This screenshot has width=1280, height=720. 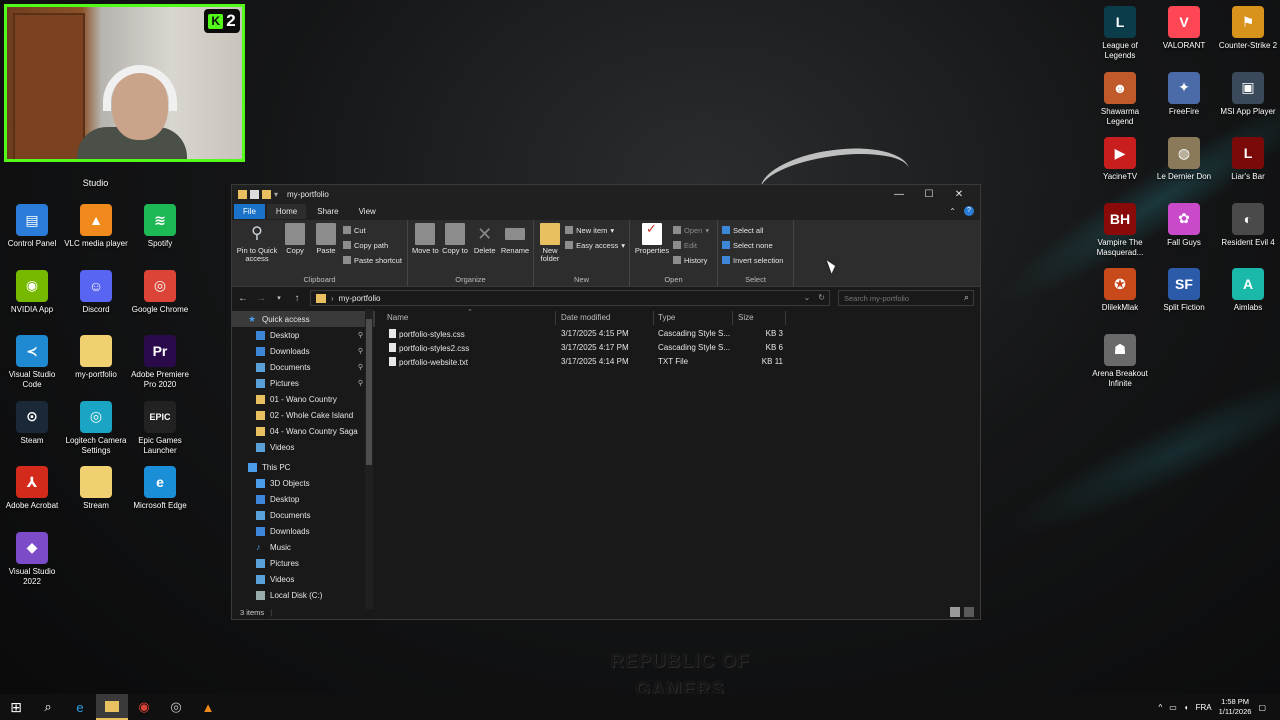 I want to click on desktop-icon-google-chrome: ◎ Google Chrome, so click(x=160, y=292).